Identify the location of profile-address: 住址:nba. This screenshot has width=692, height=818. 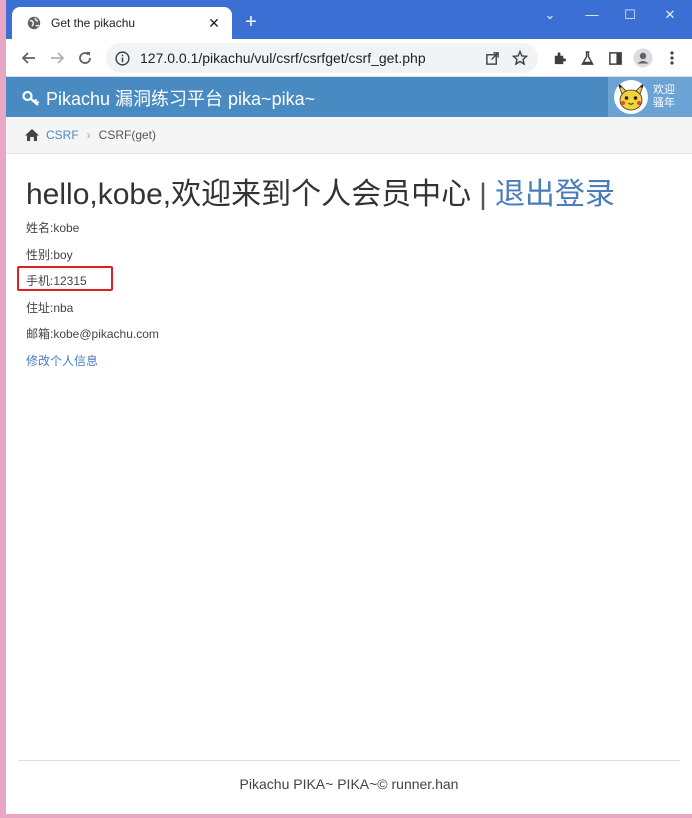
(50, 307).